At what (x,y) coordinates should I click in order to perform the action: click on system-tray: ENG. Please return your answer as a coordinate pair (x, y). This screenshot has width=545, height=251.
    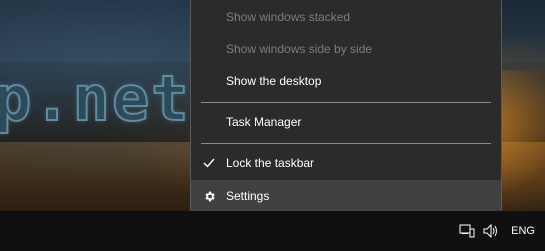
    Looking at the image, I should click on (501, 231).